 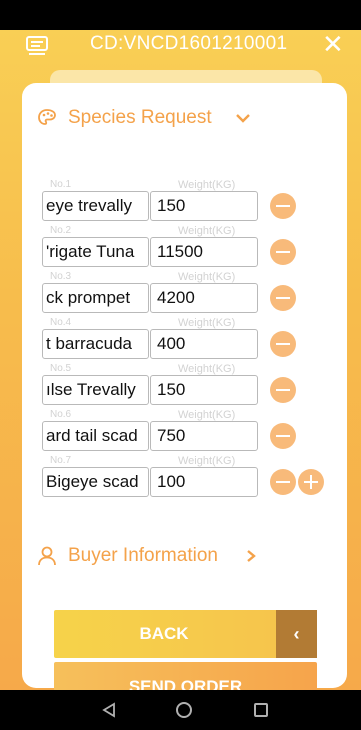 What do you see at coordinates (204, 344) in the screenshot?
I see `weight-field: 400` at bounding box center [204, 344].